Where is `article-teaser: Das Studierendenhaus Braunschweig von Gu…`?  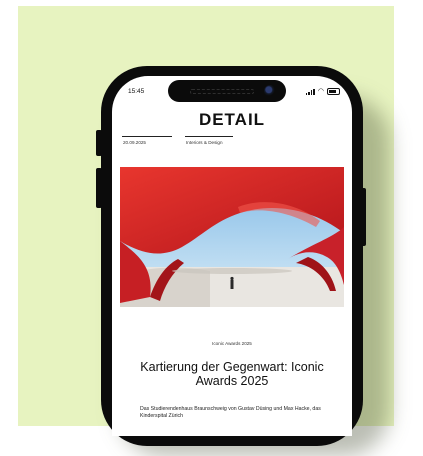
article-teaser: Das Studierendenhaus Braunschweig von Gu… is located at coordinates (230, 412).